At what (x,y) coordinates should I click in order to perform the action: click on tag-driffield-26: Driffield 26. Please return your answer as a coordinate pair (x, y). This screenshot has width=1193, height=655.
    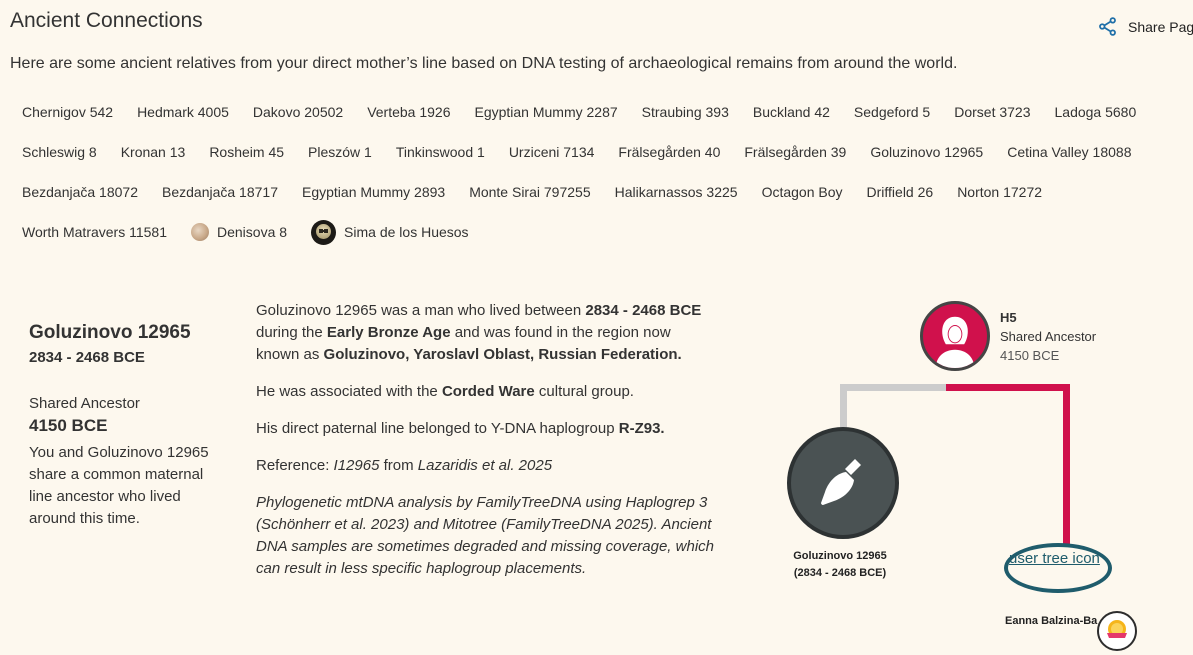
    Looking at the image, I should click on (900, 192).